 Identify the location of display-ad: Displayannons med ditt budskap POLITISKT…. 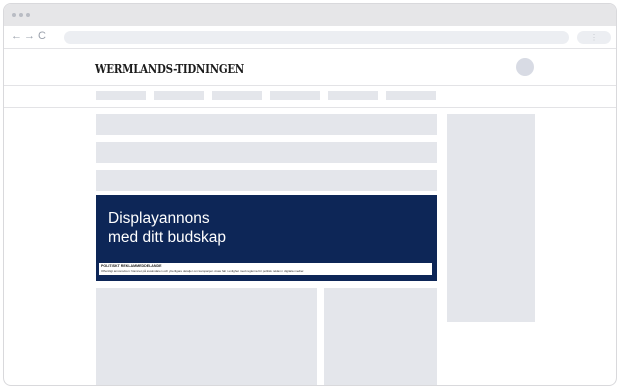
(266, 238).